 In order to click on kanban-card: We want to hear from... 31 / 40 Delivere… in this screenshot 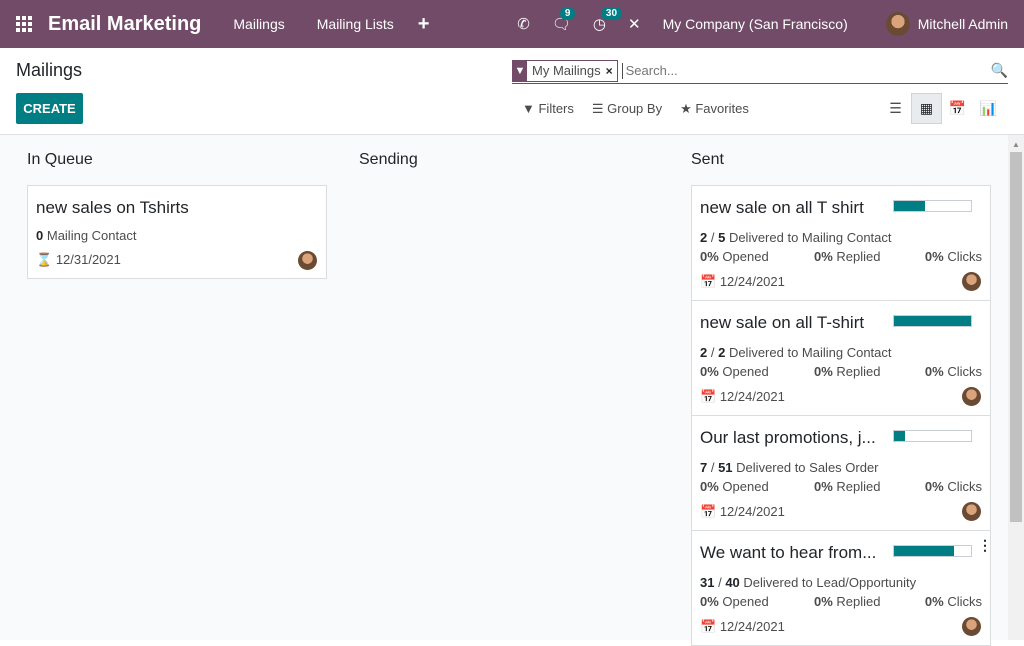, I will do `click(841, 588)`.